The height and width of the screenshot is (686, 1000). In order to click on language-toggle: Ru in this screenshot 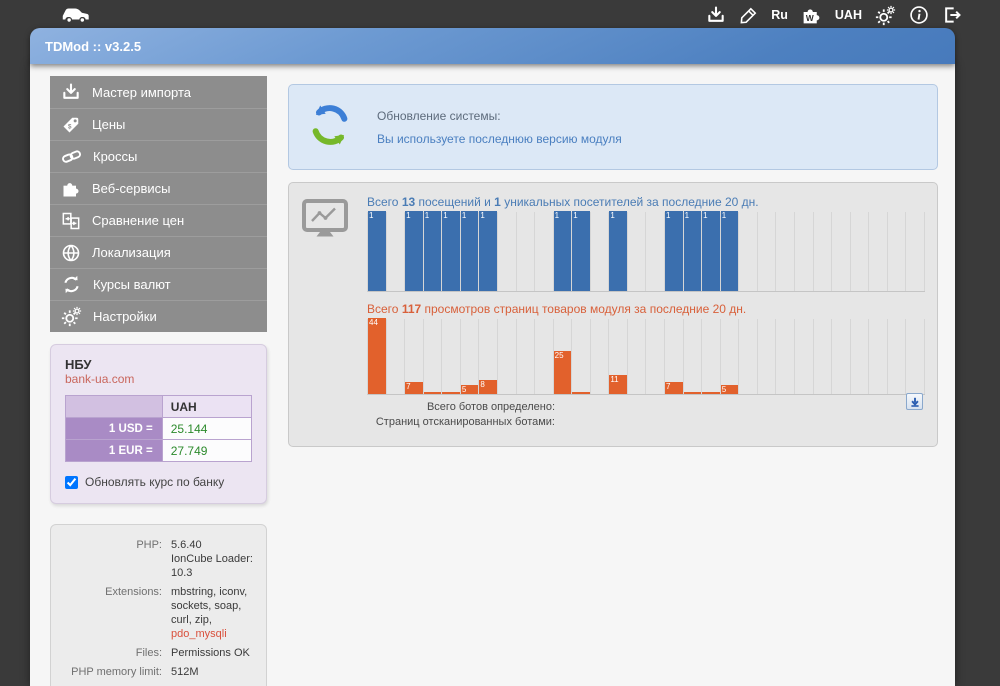, I will do `click(779, 15)`.